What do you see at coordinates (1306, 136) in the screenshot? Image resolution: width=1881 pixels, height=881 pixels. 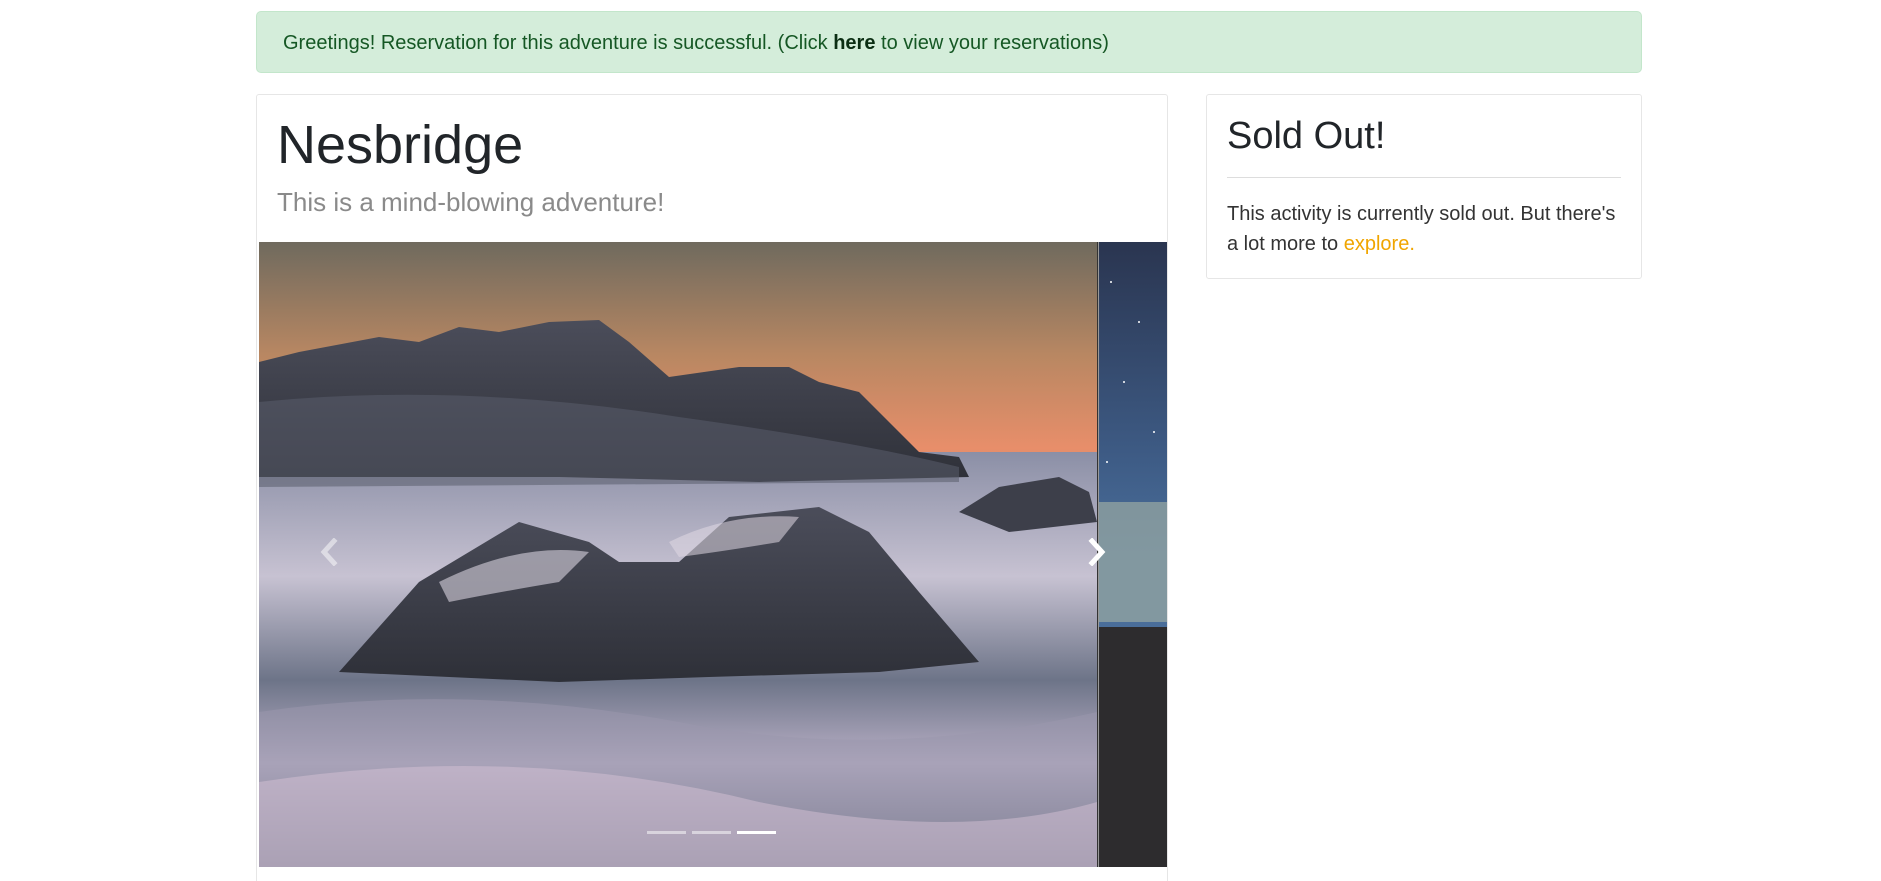 I see `sold-out-title: Sold Out!` at bounding box center [1306, 136].